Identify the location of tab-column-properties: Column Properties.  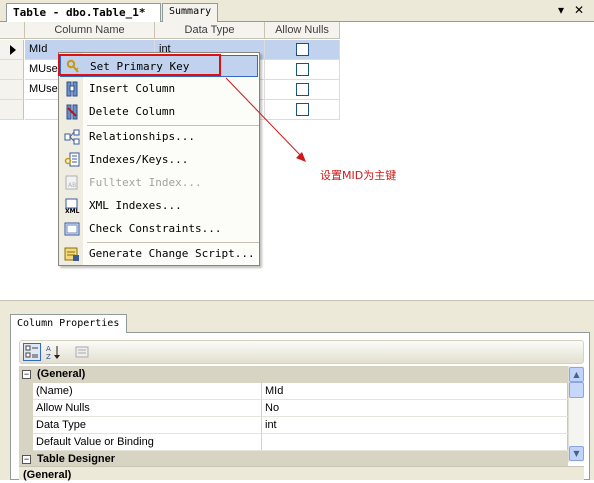
(68, 323).